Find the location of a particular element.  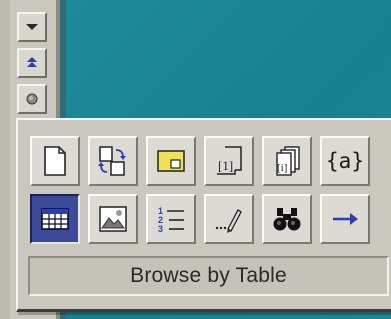

browse-by-comment-button is located at coordinates (171, 161).